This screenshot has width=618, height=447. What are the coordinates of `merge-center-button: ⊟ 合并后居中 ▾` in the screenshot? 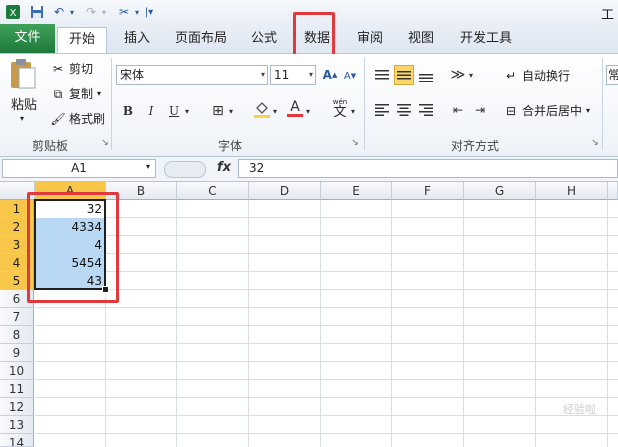 It's located at (546, 110).